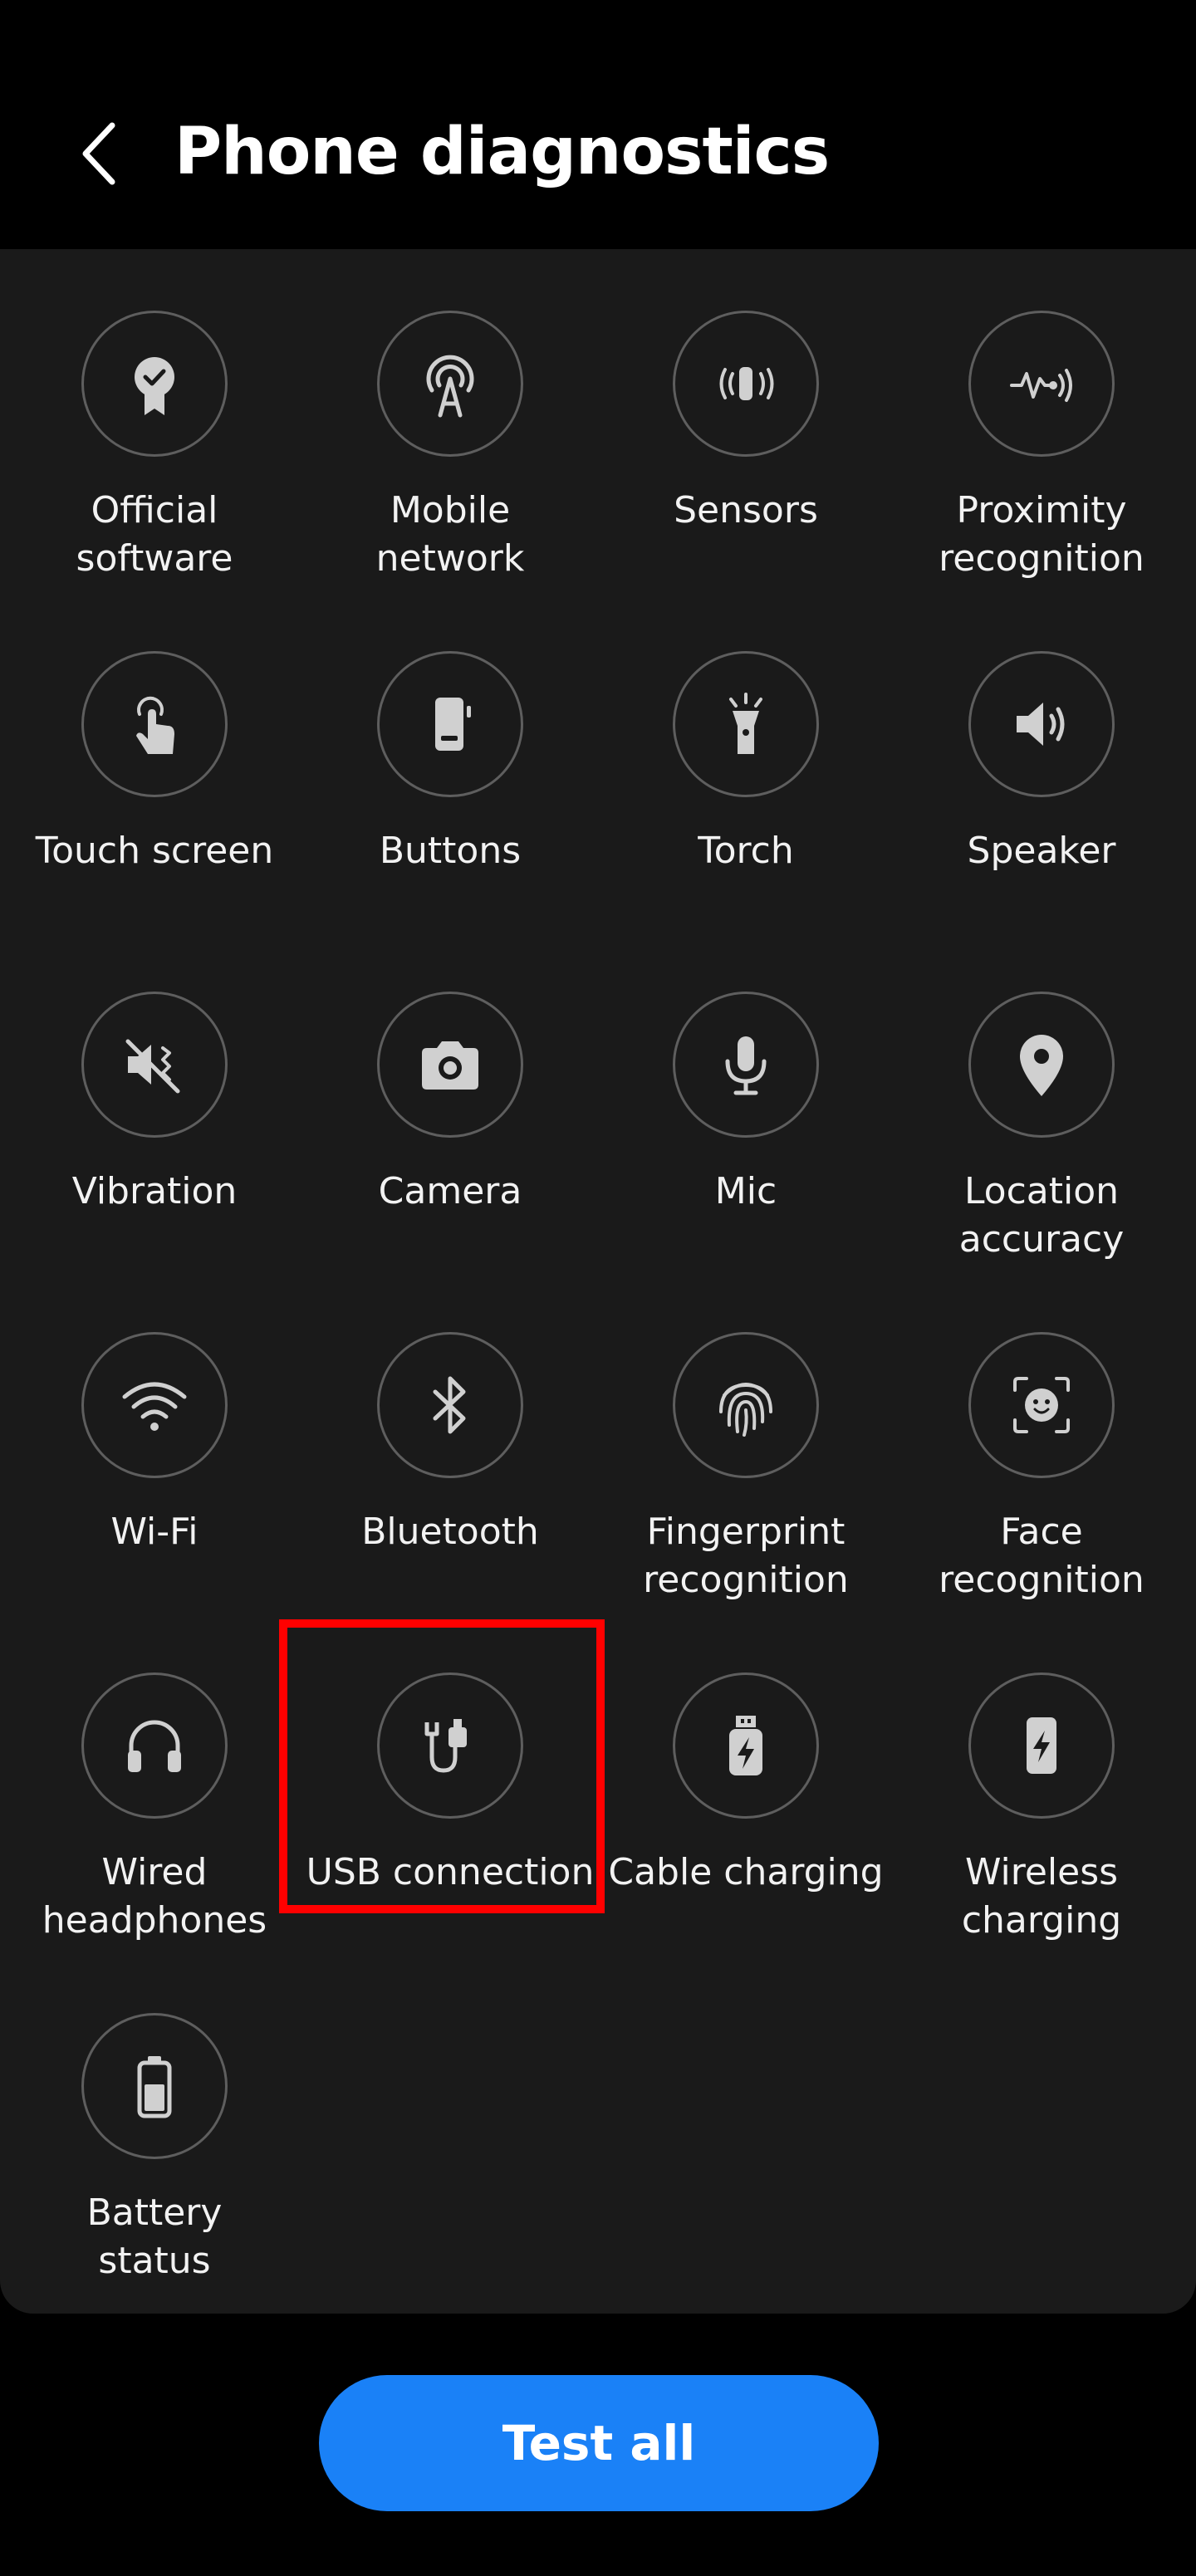  What do you see at coordinates (451, 851) in the screenshot?
I see `tile-label: Buttons` at bounding box center [451, 851].